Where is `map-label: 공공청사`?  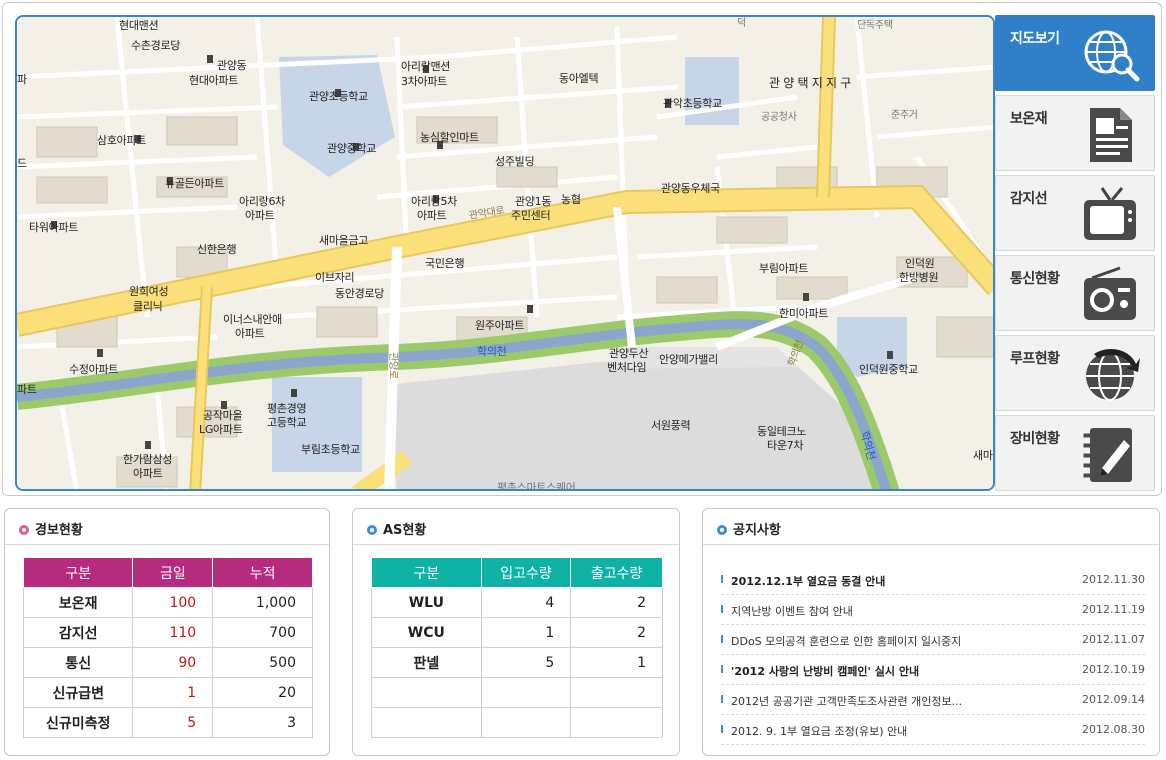
map-label: 공공청사 is located at coordinates (779, 117).